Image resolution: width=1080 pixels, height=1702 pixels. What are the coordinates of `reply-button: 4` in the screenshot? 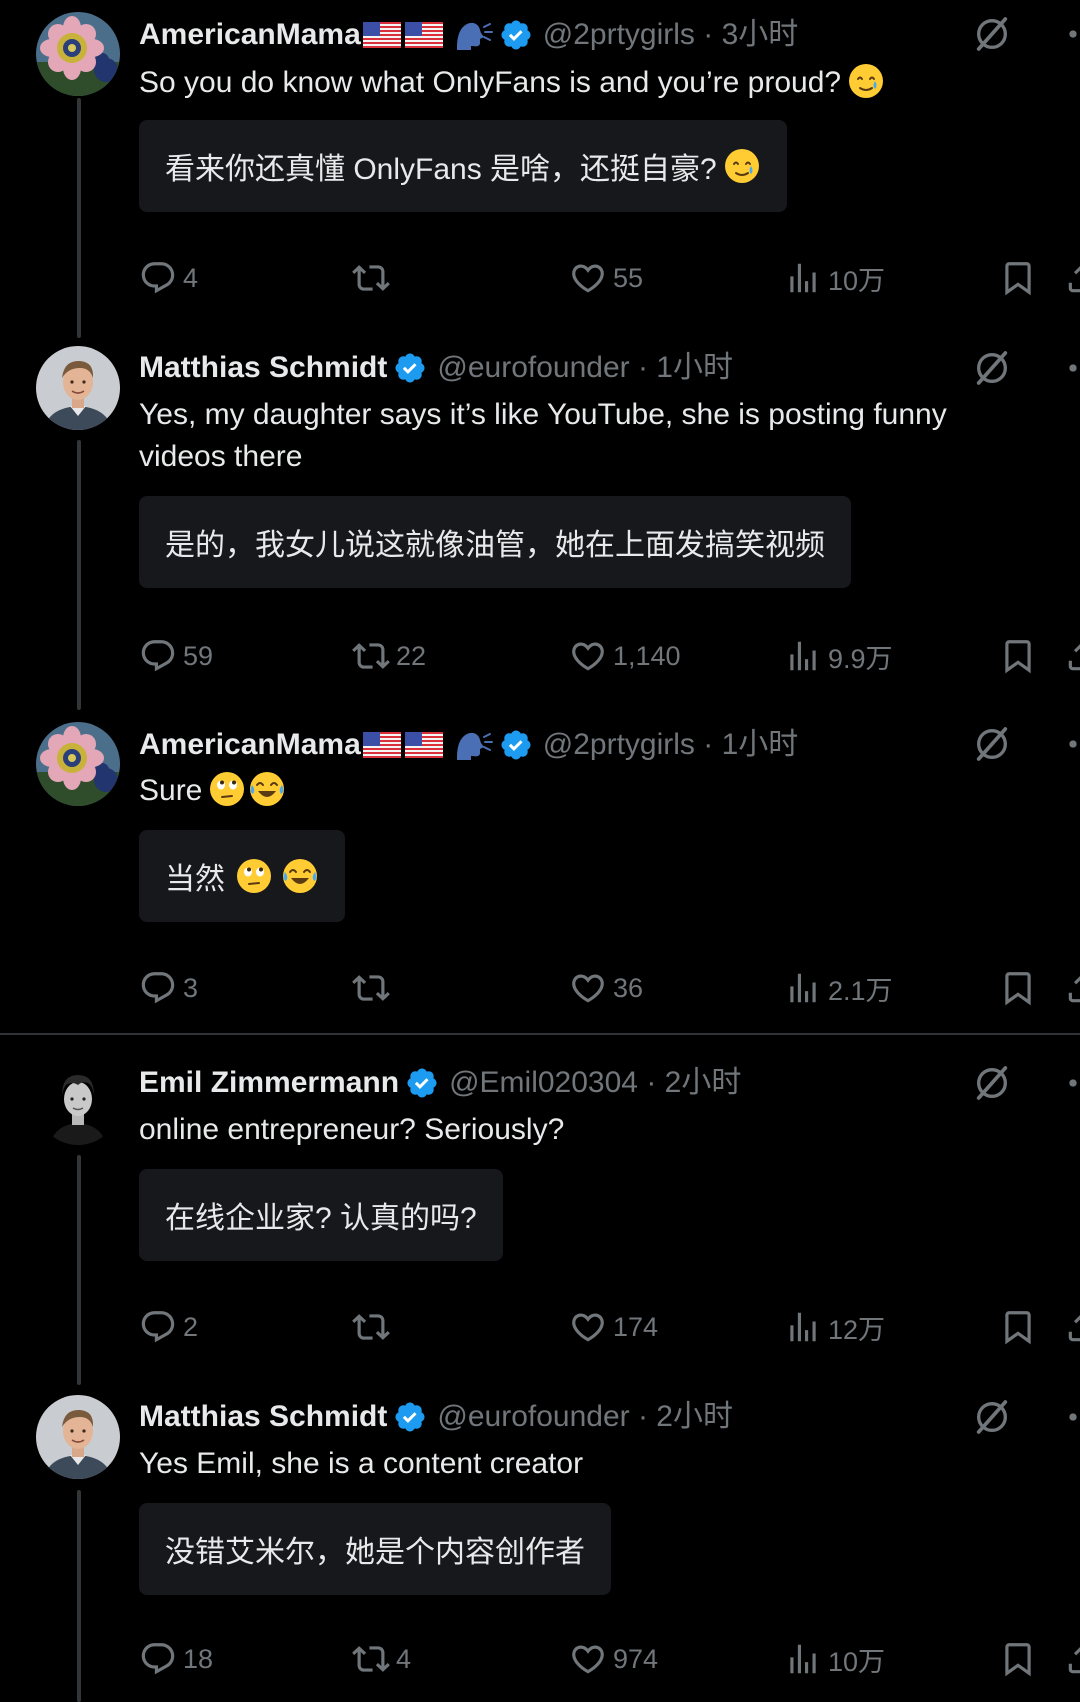 It's located at (168, 278).